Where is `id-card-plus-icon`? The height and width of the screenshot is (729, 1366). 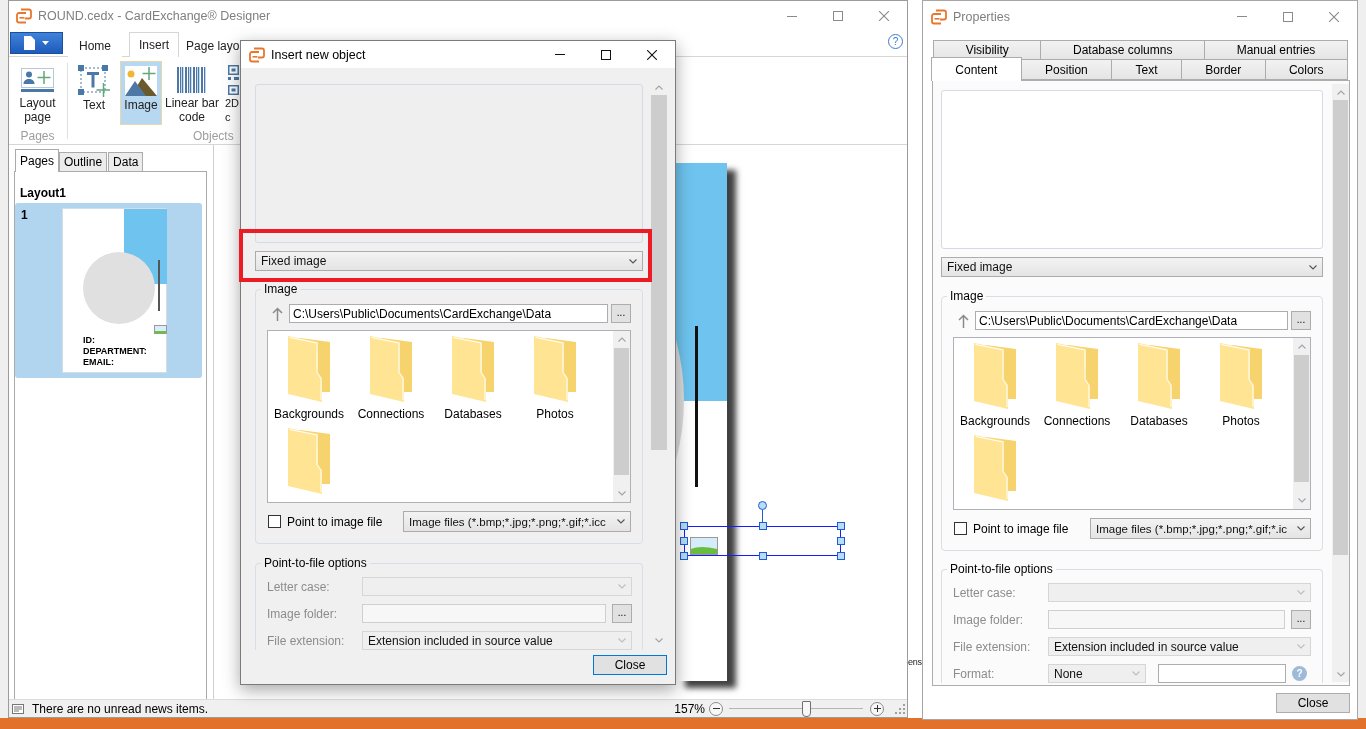 id-card-plus-icon is located at coordinates (37, 80).